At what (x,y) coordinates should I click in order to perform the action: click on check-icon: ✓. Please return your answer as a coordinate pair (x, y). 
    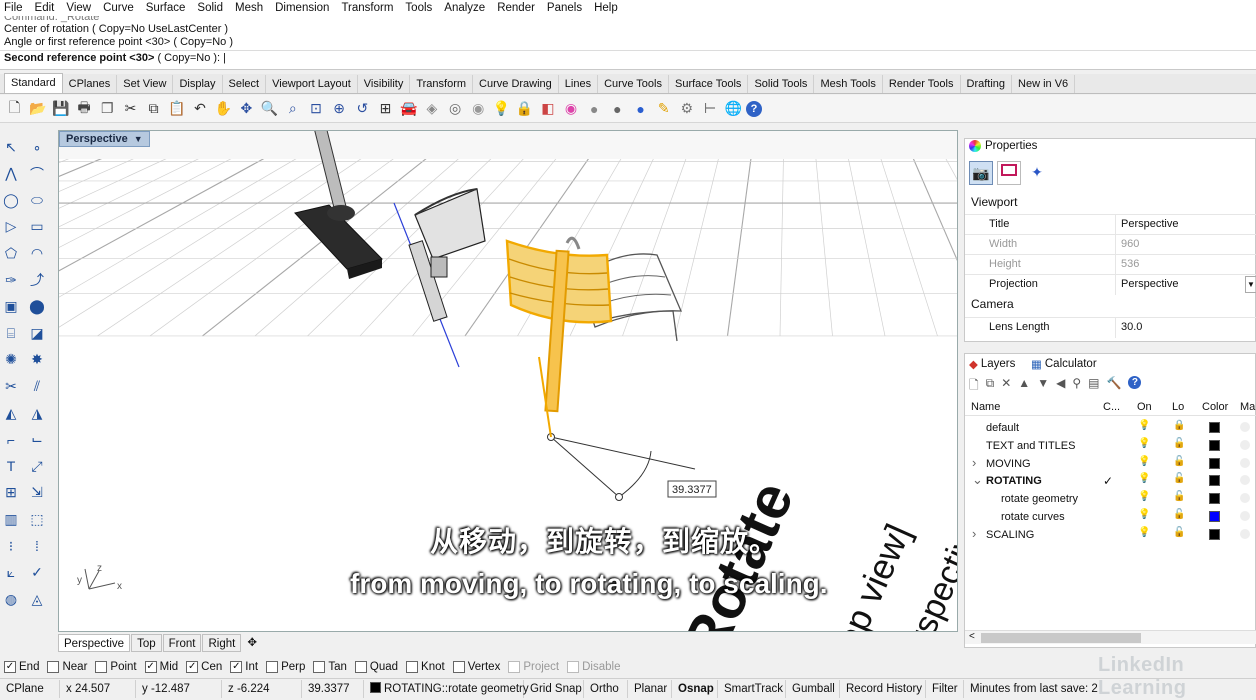
    Looking at the image, I should click on (37, 573).